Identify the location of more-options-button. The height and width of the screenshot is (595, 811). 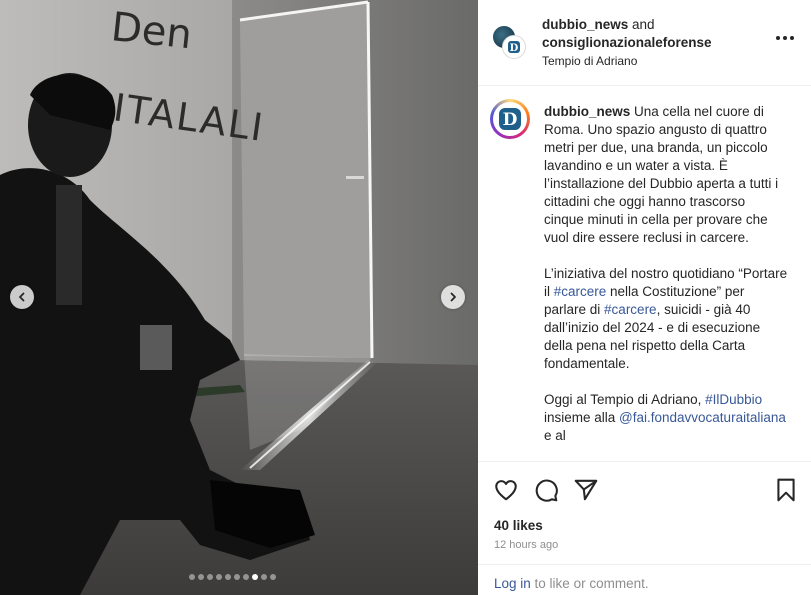
(785, 38).